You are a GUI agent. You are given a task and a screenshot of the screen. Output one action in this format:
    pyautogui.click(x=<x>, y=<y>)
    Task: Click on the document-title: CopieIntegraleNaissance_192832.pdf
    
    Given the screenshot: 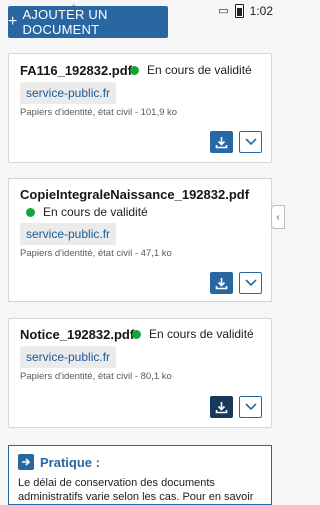 What is the action you would take?
    pyautogui.click(x=135, y=194)
    